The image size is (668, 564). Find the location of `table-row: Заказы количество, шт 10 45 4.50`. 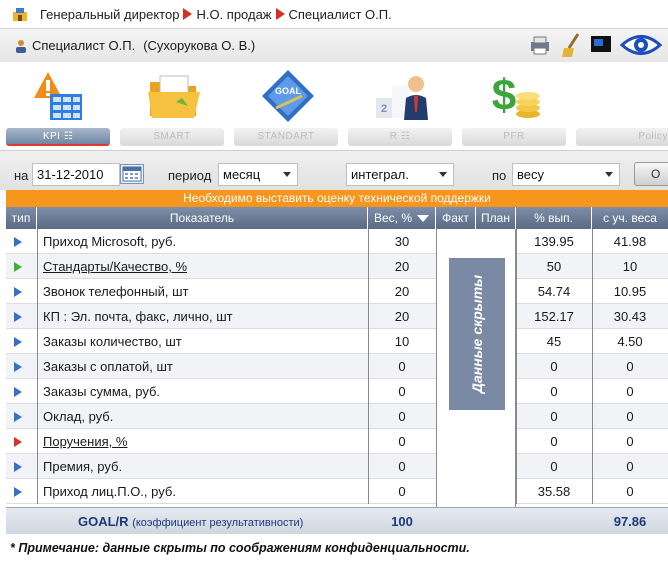

table-row: Заказы количество, шт 10 45 4.50 is located at coordinates (337, 341).